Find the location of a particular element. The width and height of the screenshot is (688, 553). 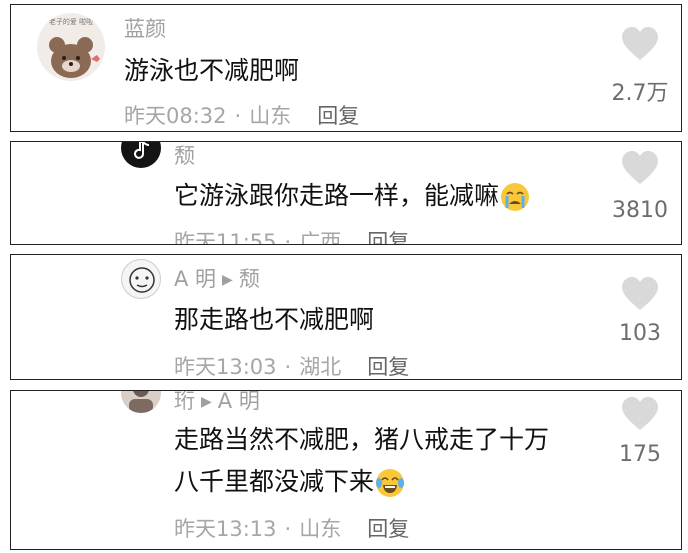

person-avatar-icon is located at coordinates (141, 402).